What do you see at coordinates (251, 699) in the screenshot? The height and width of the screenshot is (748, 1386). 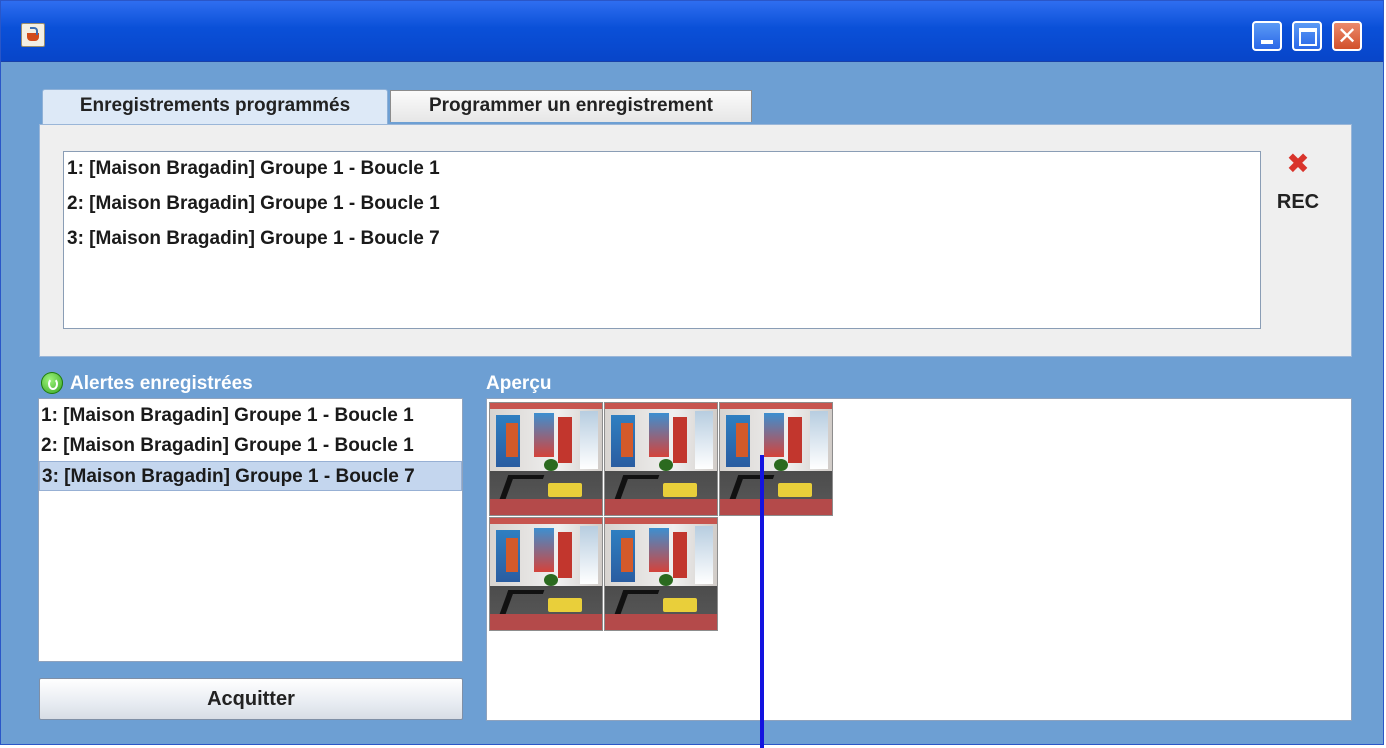 I see `acknowledge-button: Acquitter` at bounding box center [251, 699].